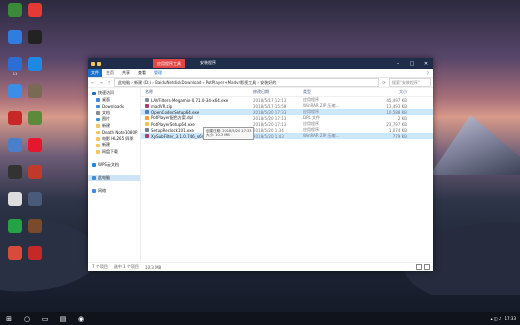 This screenshot has width=520, height=325. I want to click on app-red4-icon, so click(35, 253).